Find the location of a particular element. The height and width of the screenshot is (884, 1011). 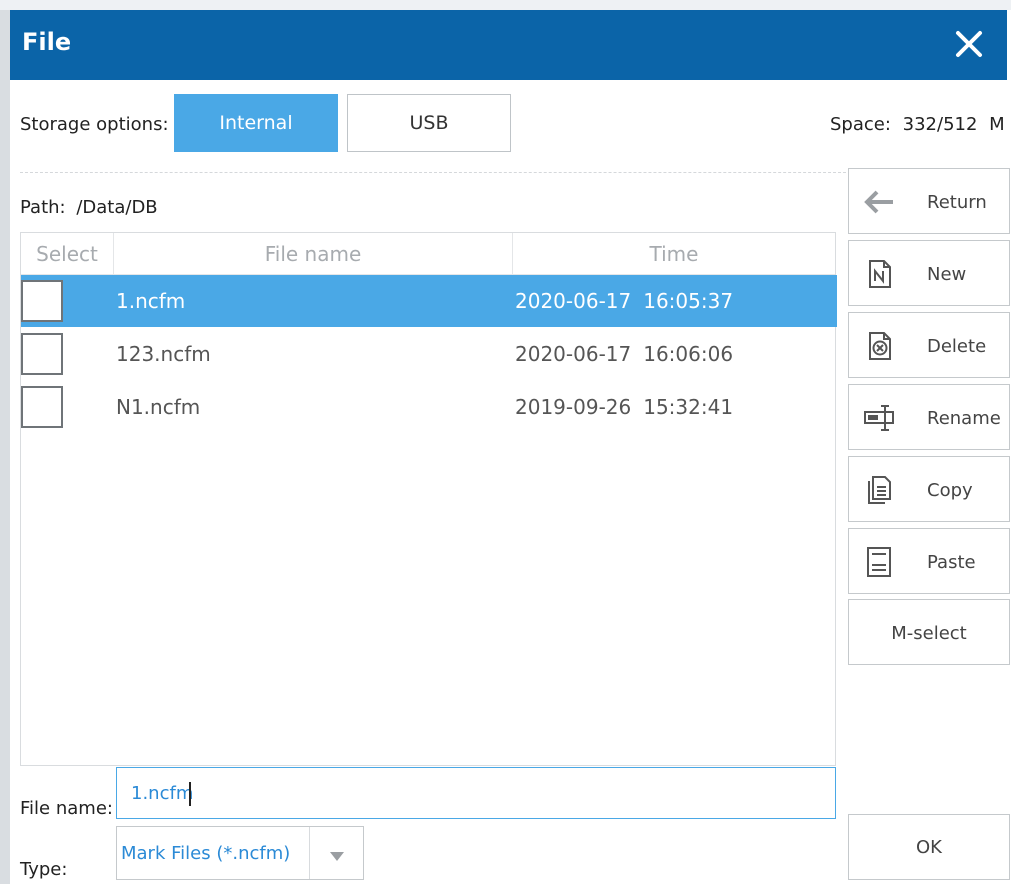

copy-icon is located at coordinates (879, 490).